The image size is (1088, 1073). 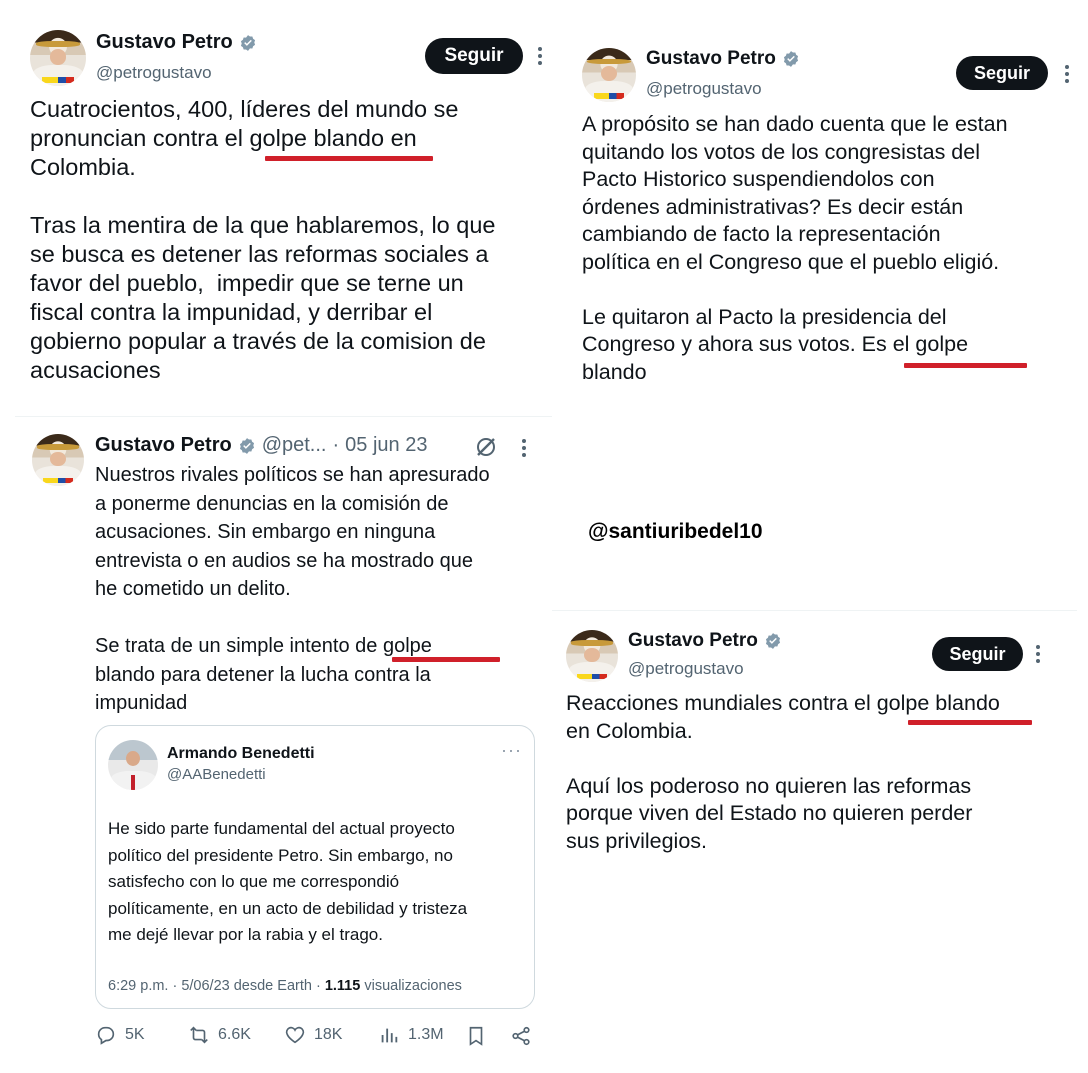 What do you see at coordinates (521, 1036) in the screenshot?
I see `share-icon` at bounding box center [521, 1036].